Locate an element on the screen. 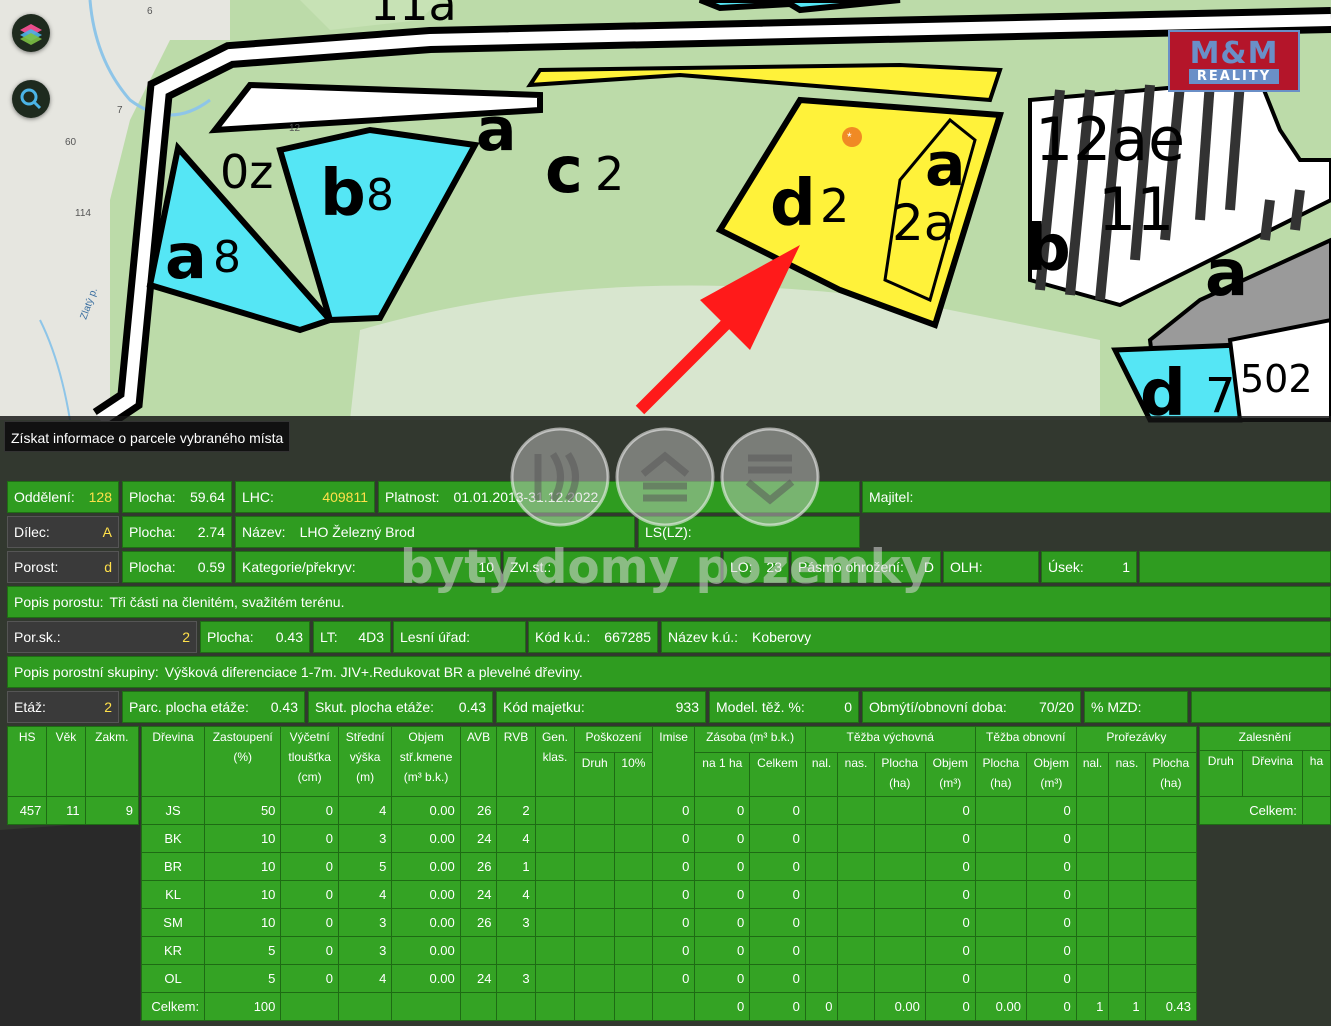 The width and height of the screenshot is (1331, 1026). plocha-dilec-field: Plocha: 2.74 is located at coordinates (177, 532).